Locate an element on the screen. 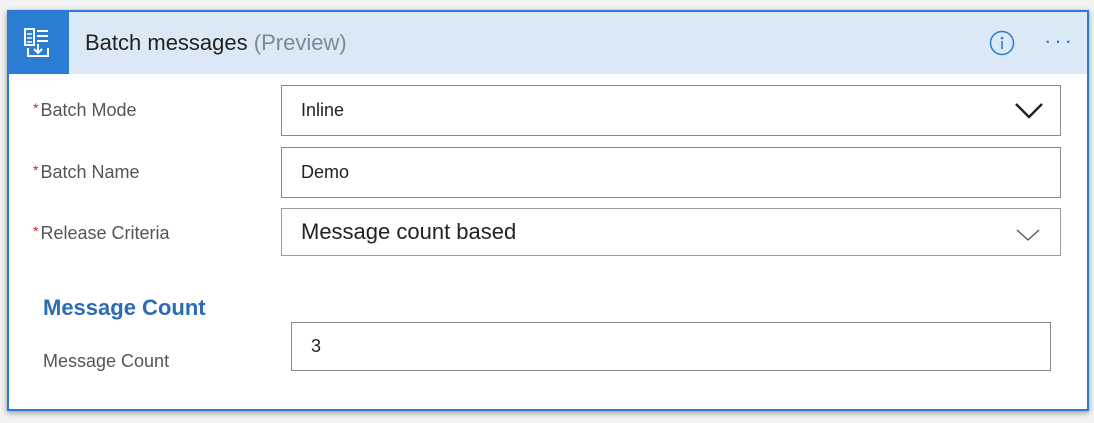 The image size is (1094, 423). release-criteria-label: * Release Criteria is located at coordinates (101, 233).